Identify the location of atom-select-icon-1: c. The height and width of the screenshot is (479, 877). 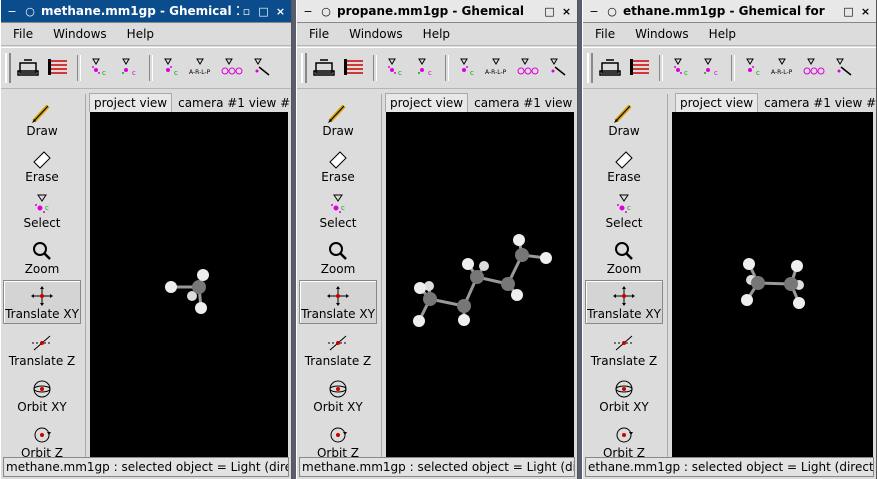
(396, 68).